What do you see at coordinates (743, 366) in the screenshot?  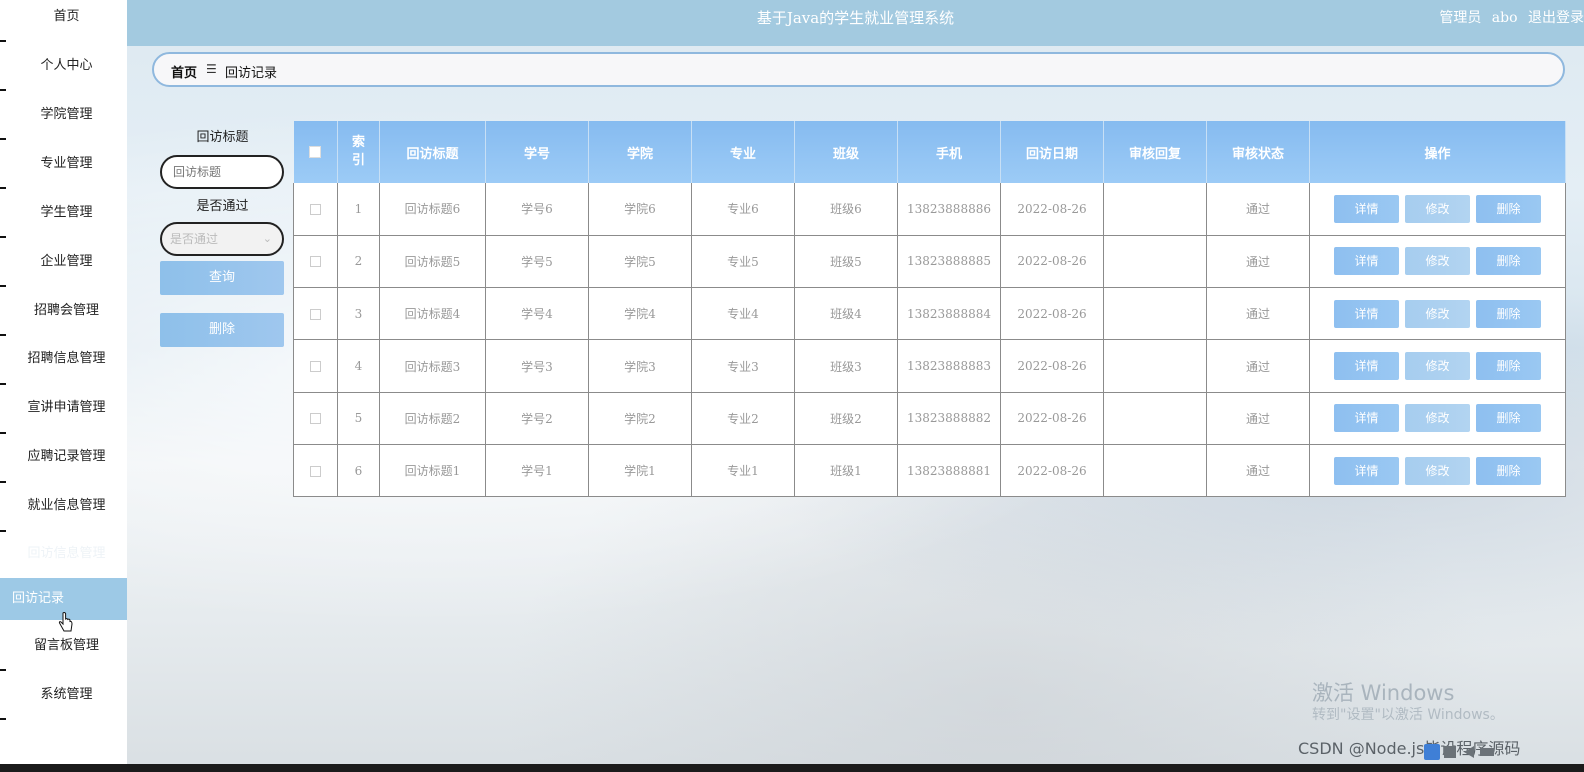 I see `cell-major: 专业3` at bounding box center [743, 366].